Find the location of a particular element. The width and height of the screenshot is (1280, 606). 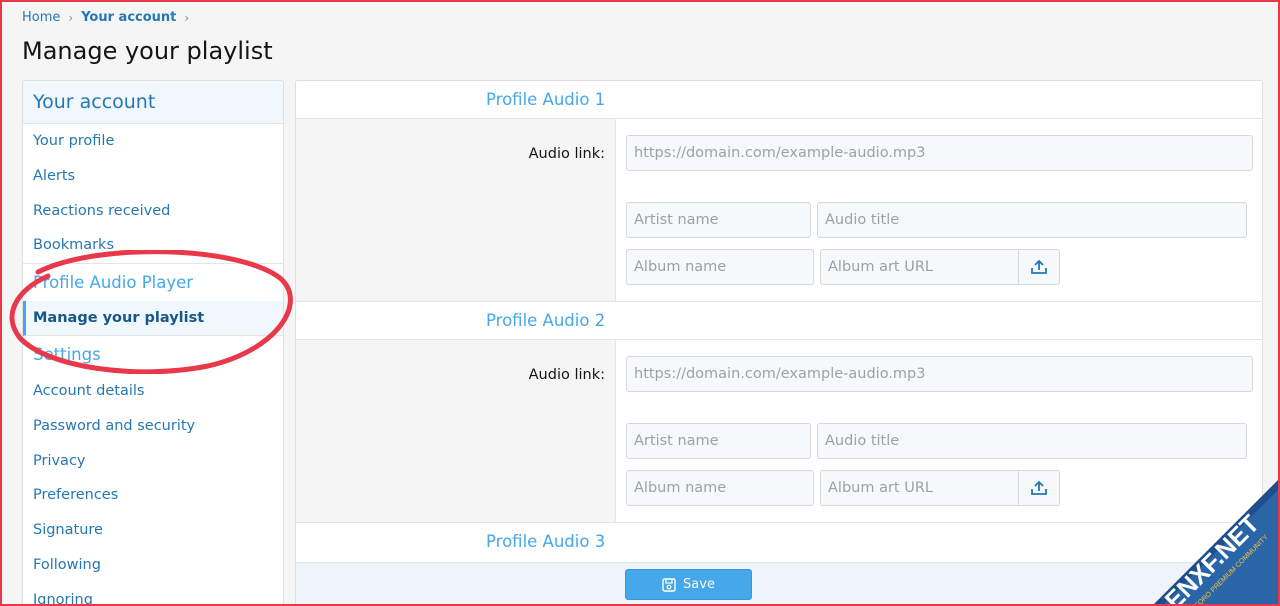

page-title: Manage your playlist is located at coordinates (147, 51).